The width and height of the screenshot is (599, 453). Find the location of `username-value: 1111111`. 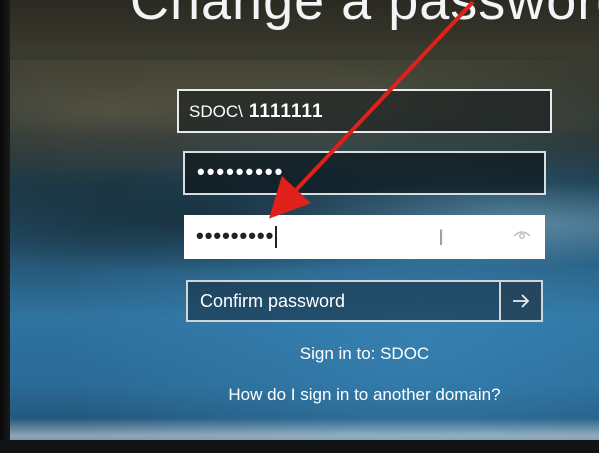

username-value: 1111111 is located at coordinates (286, 111).